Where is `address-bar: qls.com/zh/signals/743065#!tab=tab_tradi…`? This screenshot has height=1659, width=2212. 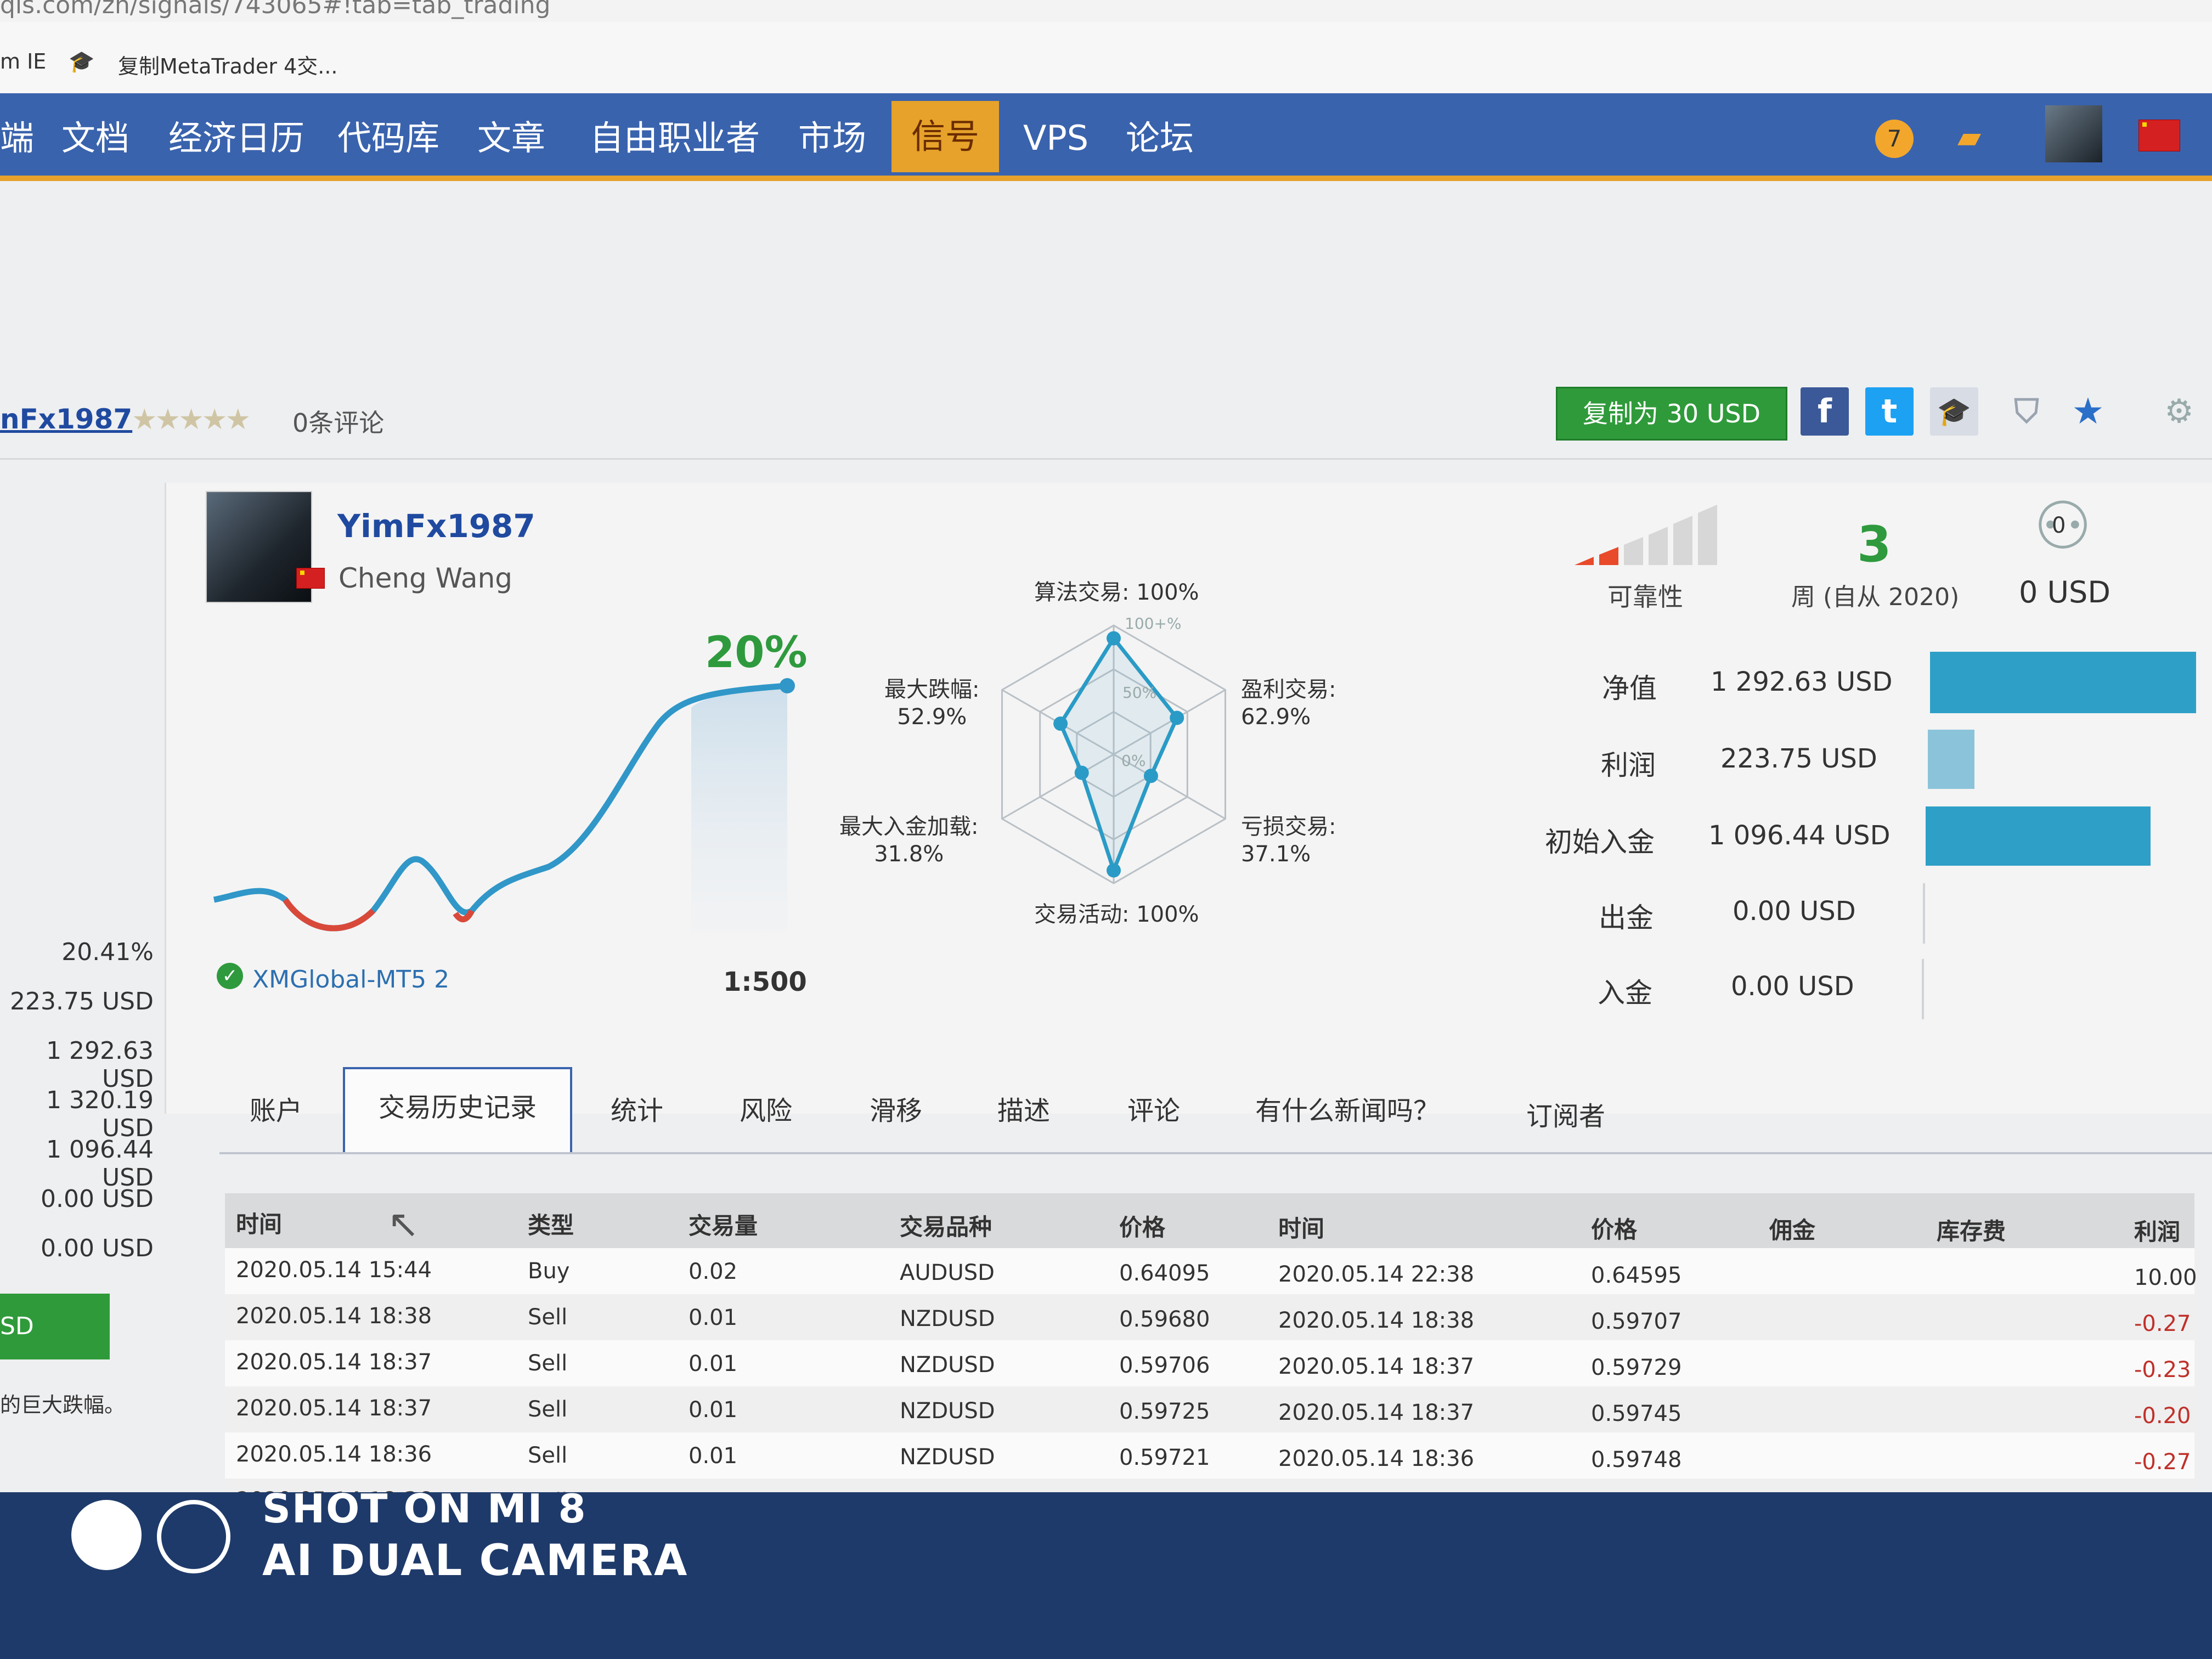 address-bar: qls.com/zh/signals/743065#!tab=tab_tradi… is located at coordinates (1106, 11).